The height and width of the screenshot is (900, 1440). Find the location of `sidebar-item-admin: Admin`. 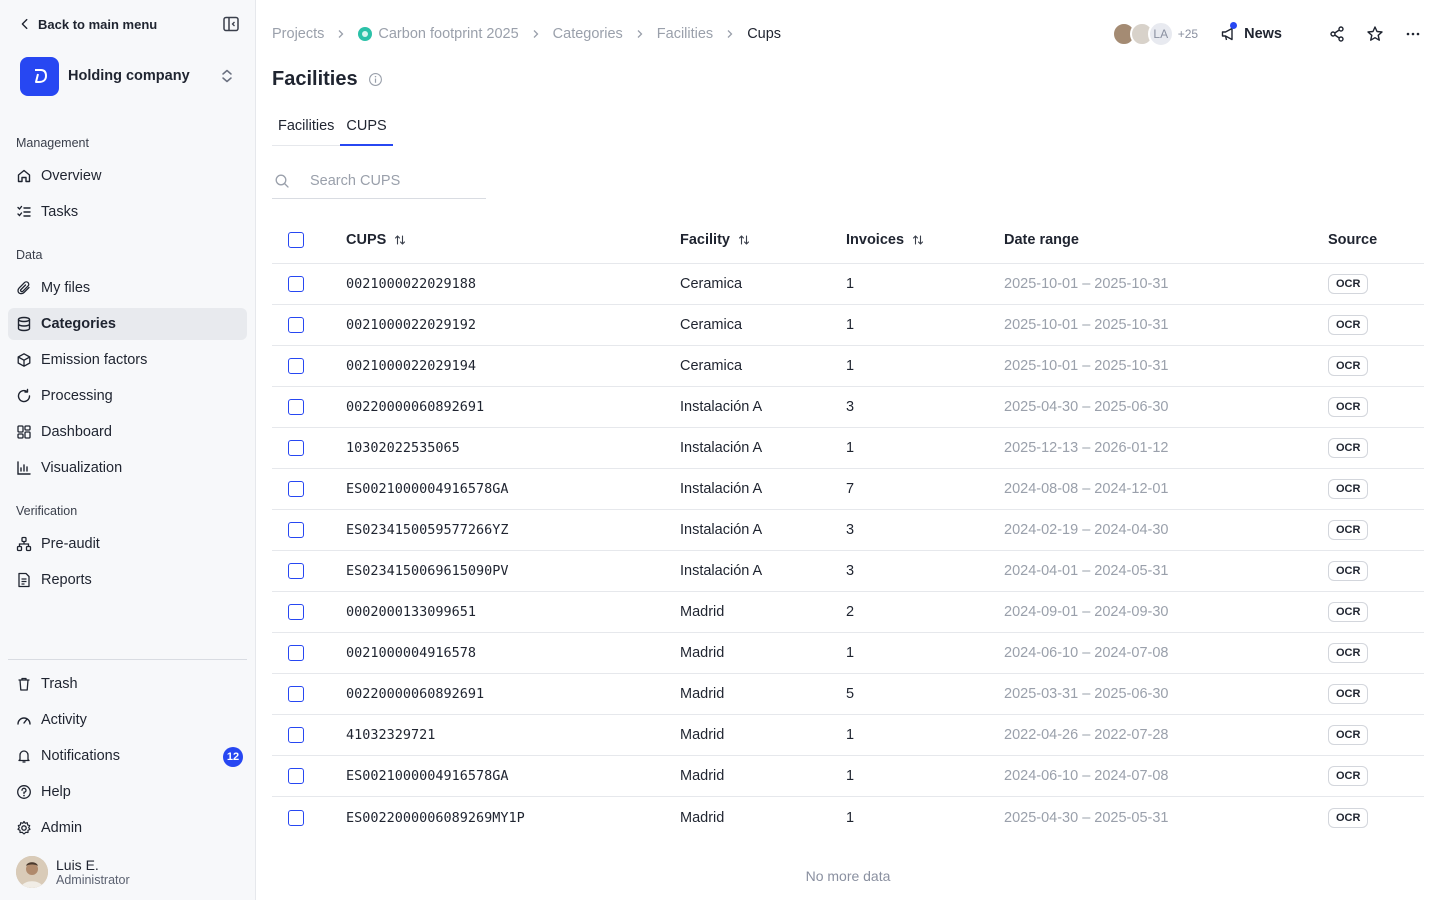

sidebar-item-admin: Admin is located at coordinates (127, 828).